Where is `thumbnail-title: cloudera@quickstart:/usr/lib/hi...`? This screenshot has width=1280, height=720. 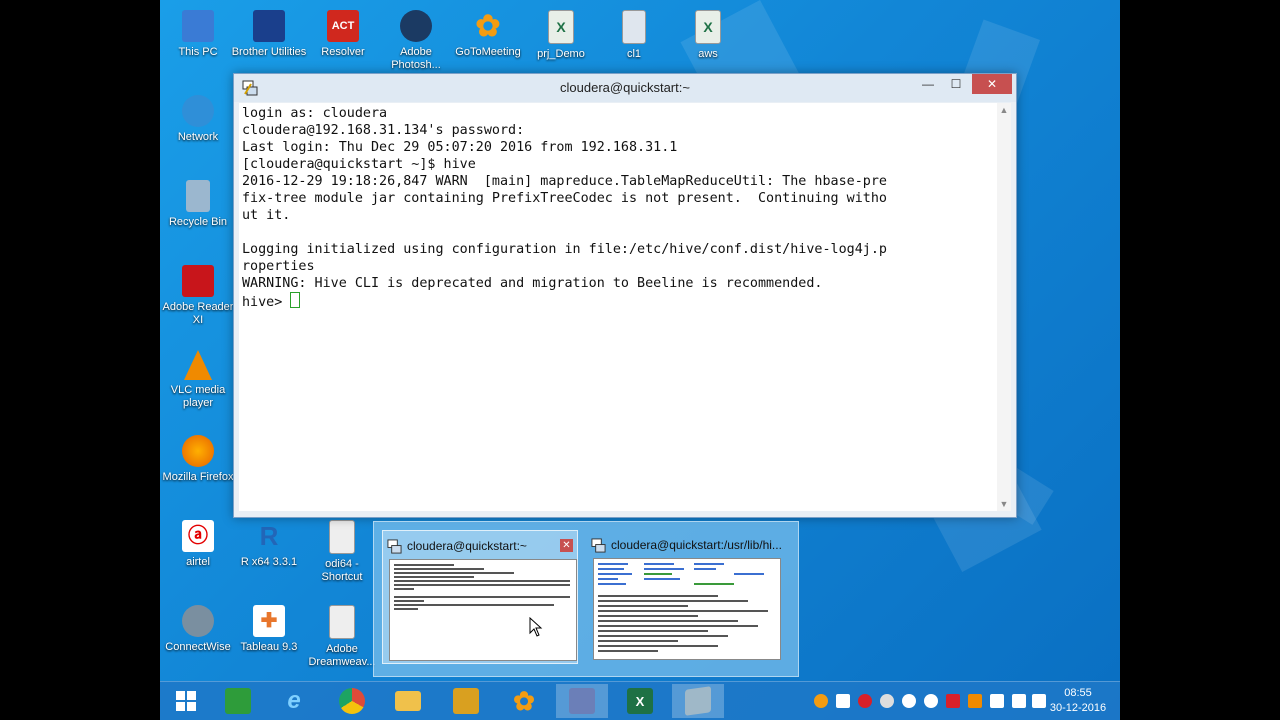
thumbnail-title: cloudera@quickstart:/usr/lib/hi... is located at coordinates (696, 545).